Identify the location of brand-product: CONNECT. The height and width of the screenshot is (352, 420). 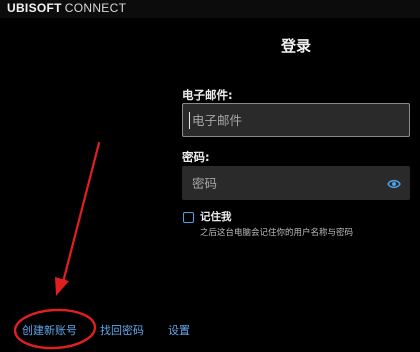
(95, 8).